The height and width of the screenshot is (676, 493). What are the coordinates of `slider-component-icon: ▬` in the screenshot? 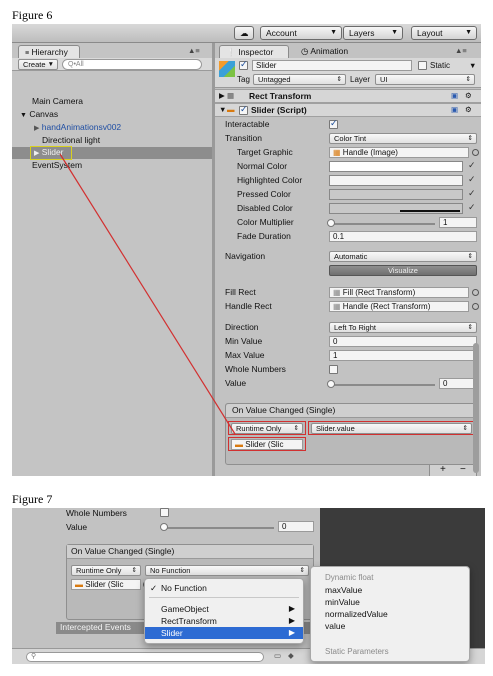 It's located at (79, 584).